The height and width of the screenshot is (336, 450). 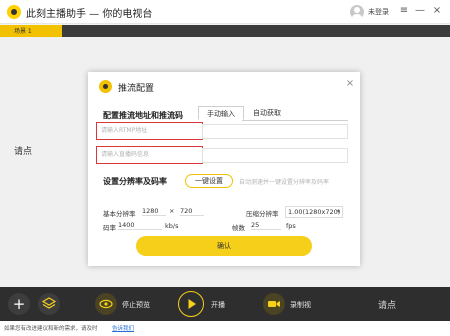 What do you see at coordinates (23, 31) in the screenshot?
I see `scene-tab-label: 场景 1` at bounding box center [23, 31].